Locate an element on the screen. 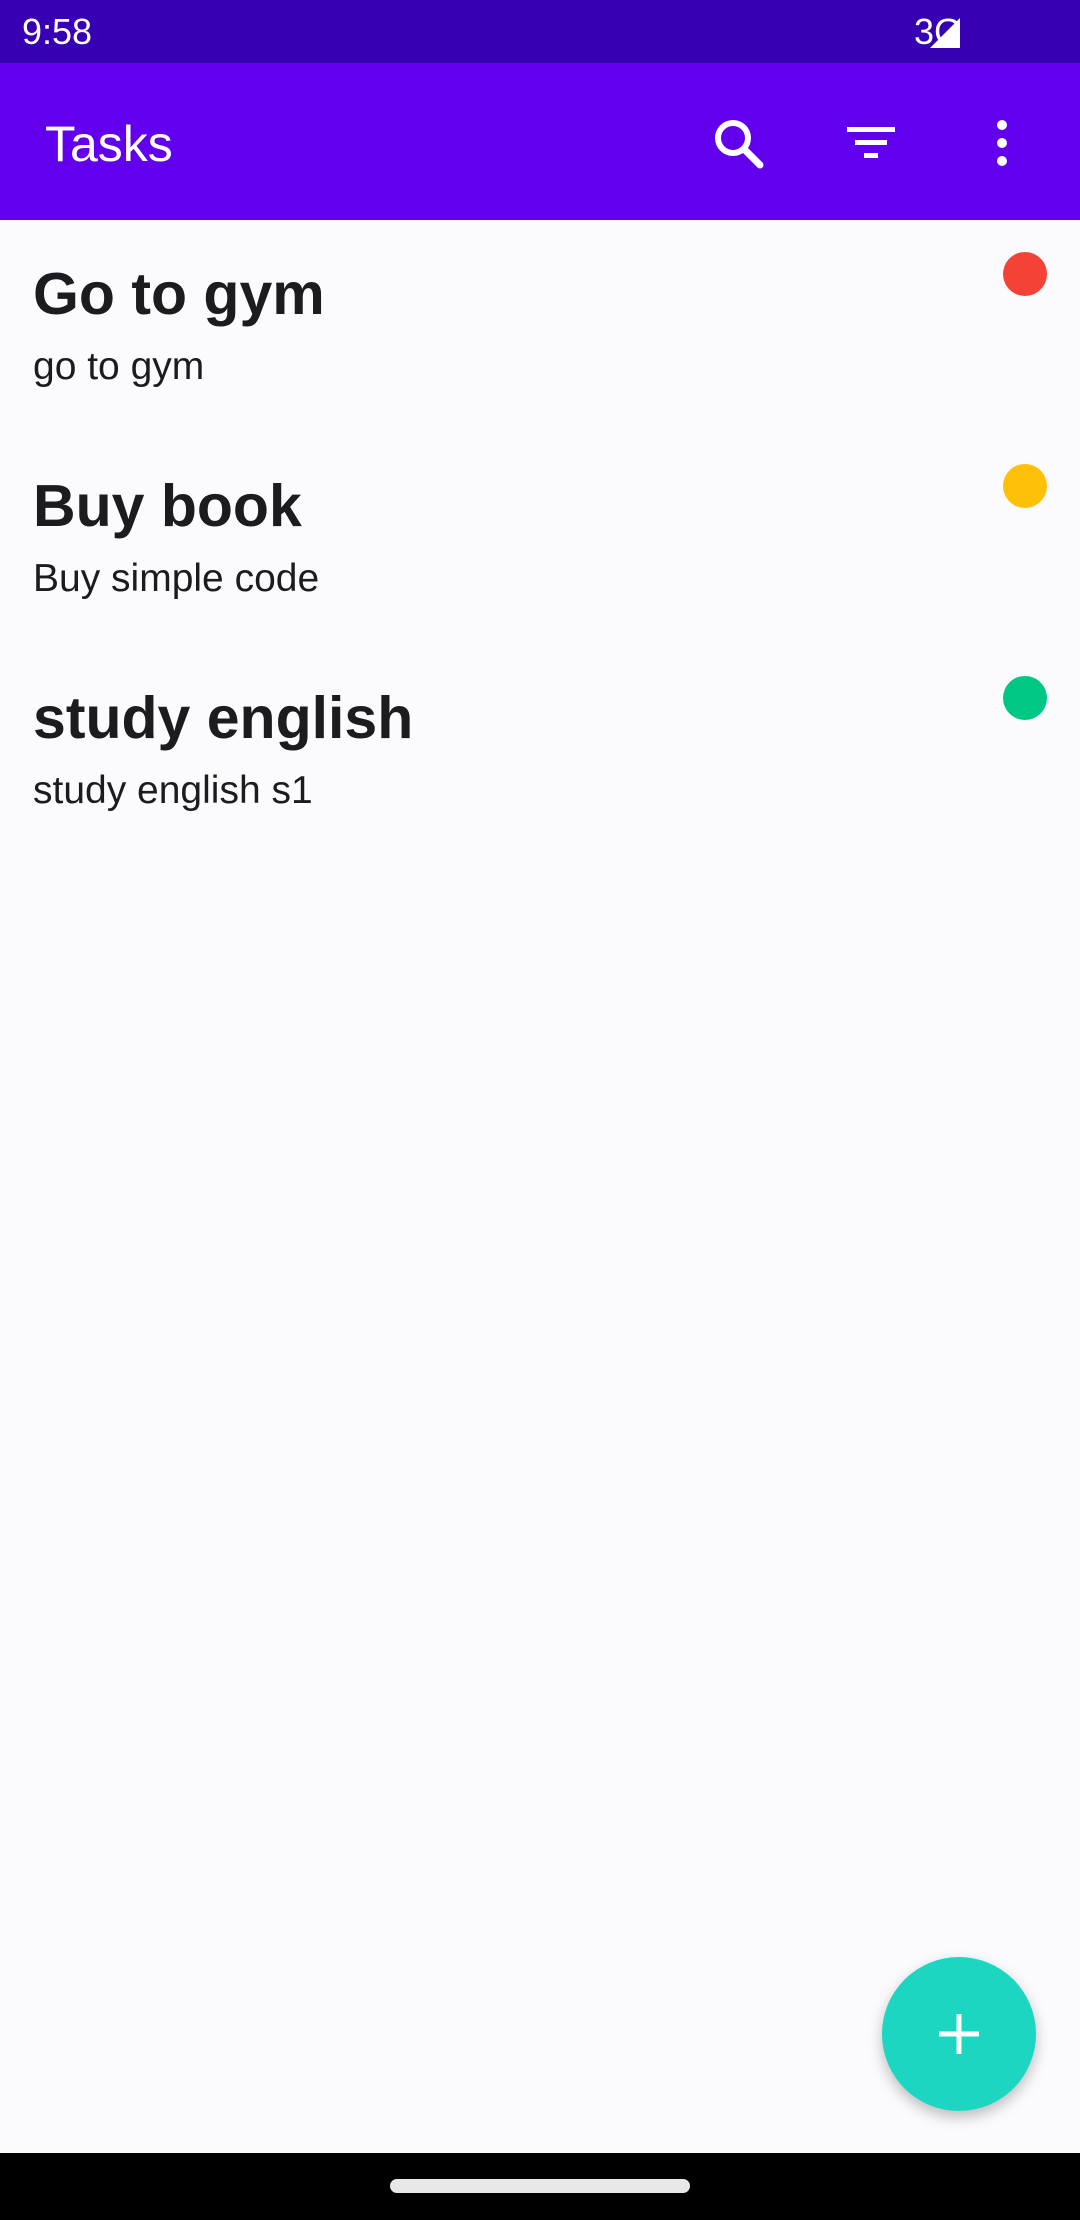 Image resolution: width=1080 pixels, height=2220 pixels. home-gesture-handle is located at coordinates (540, 2186).